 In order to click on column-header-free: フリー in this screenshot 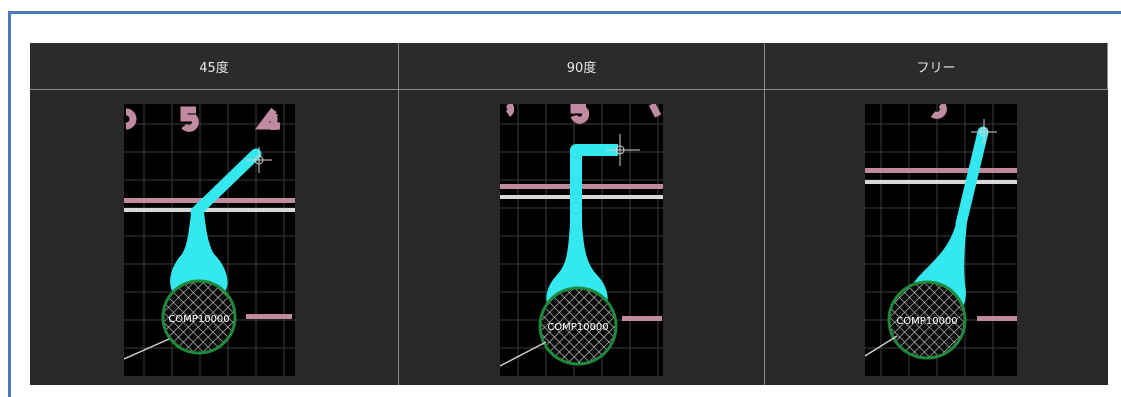, I will do `click(936, 66)`.